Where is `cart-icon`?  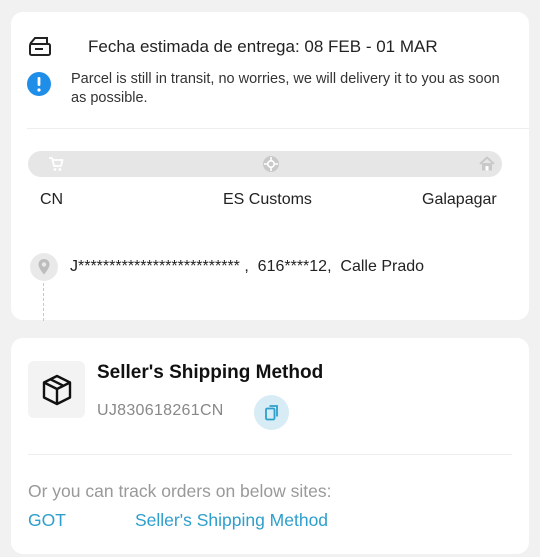 cart-icon is located at coordinates (56, 164).